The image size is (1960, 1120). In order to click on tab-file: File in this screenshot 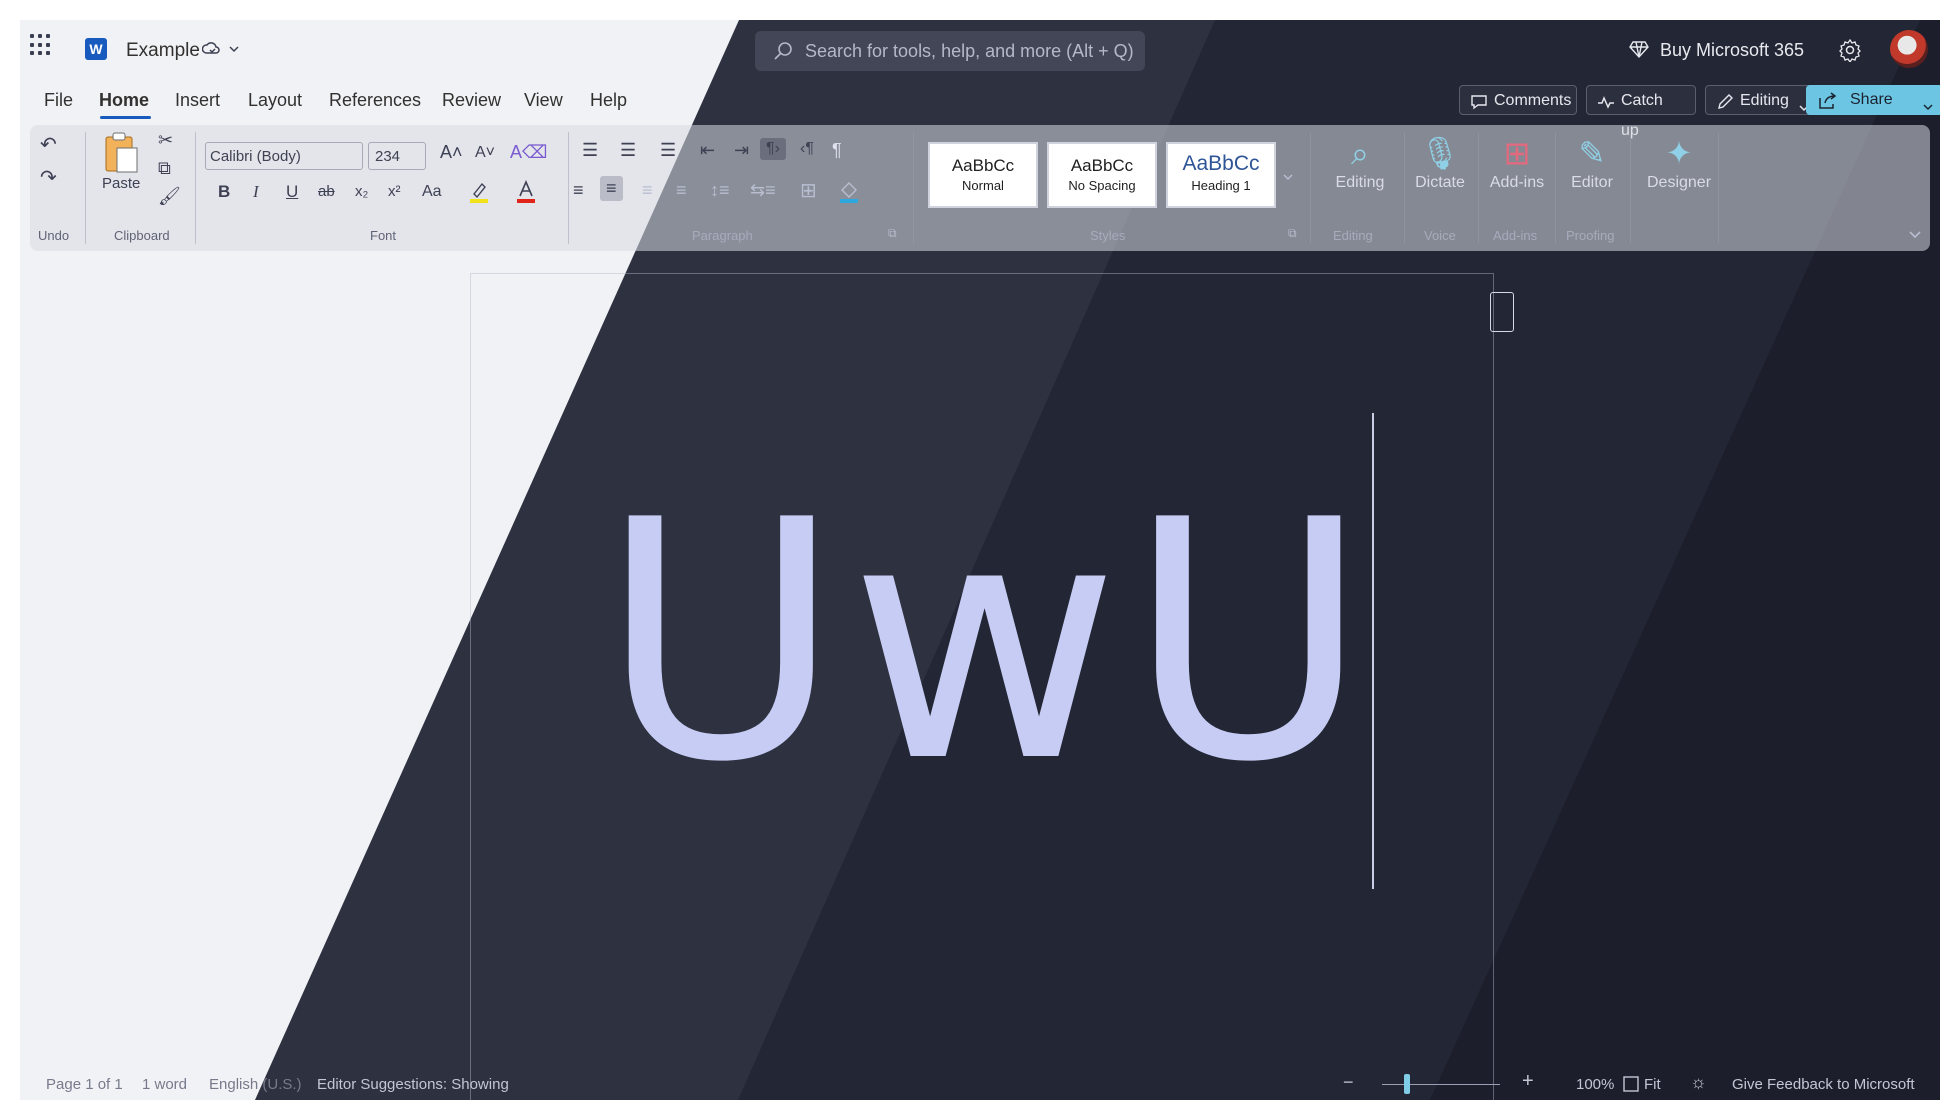, I will do `click(58, 100)`.